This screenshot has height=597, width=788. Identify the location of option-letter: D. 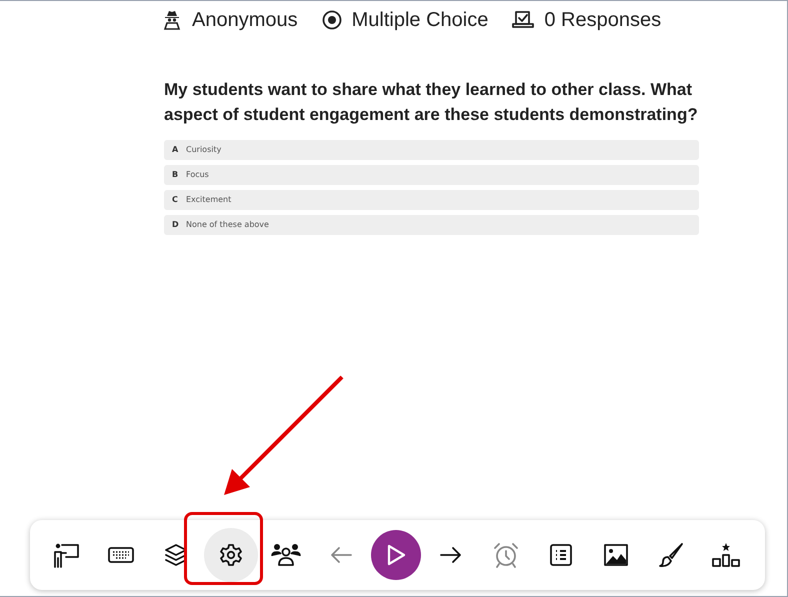
(175, 225).